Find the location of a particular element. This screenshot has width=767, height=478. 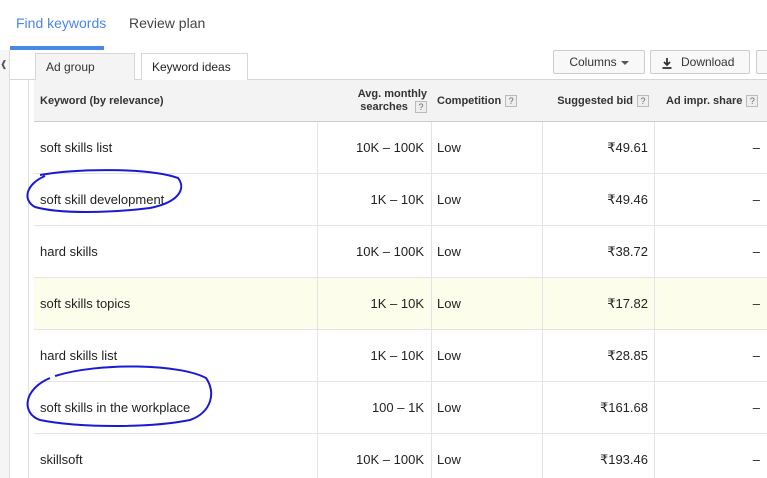

suggested-bid-cell: ₹49.61 is located at coordinates (627, 147).